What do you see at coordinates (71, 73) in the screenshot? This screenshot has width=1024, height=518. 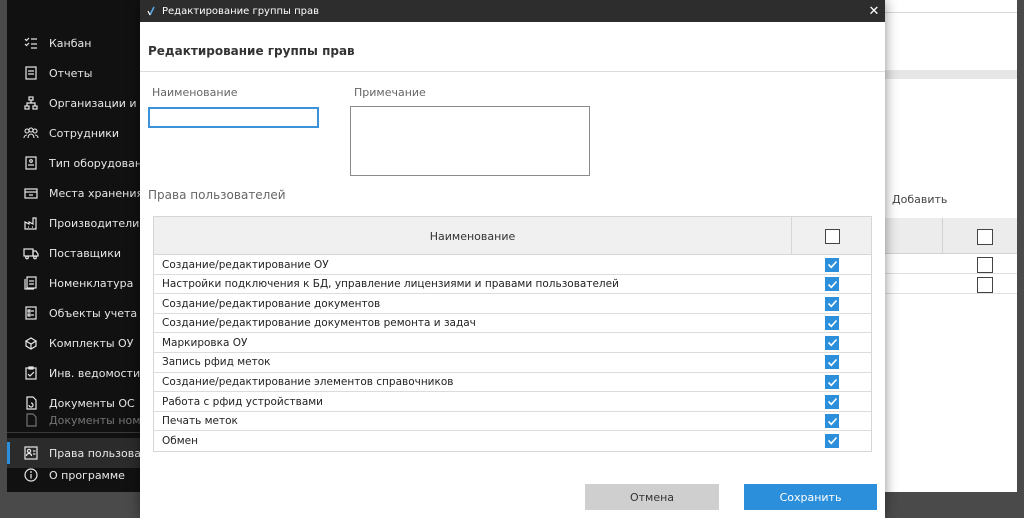 I see `sidebar-item-label: Отчеты` at bounding box center [71, 73].